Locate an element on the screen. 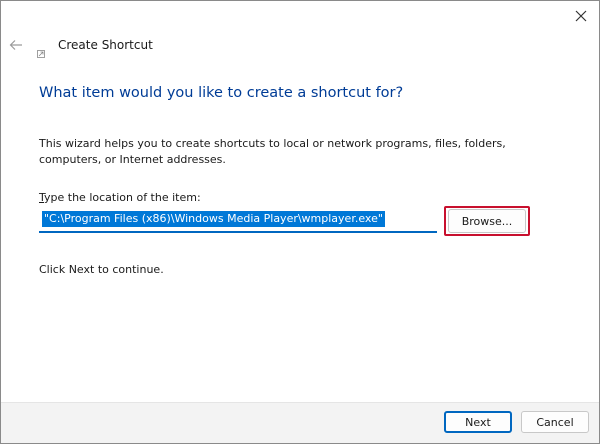  back-button is located at coordinates (16, 45).